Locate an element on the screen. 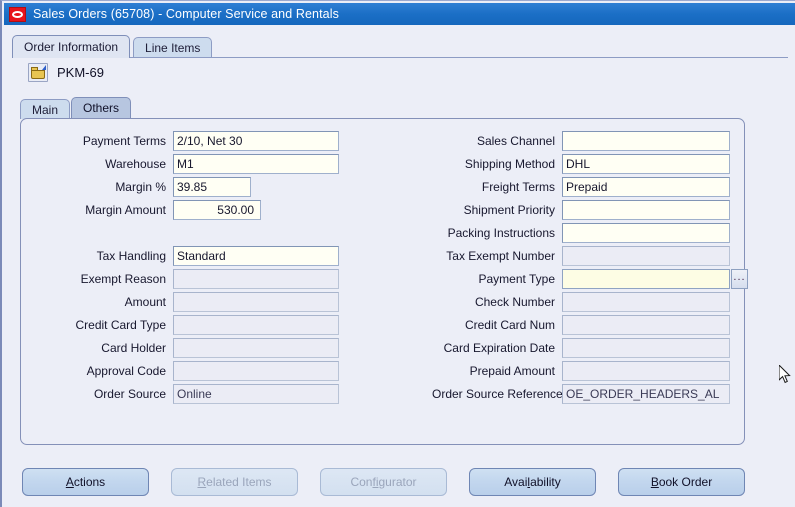  input-order-source-reference: OE_ORDER_HEADERS_AL is located at coordinates (646, 394).